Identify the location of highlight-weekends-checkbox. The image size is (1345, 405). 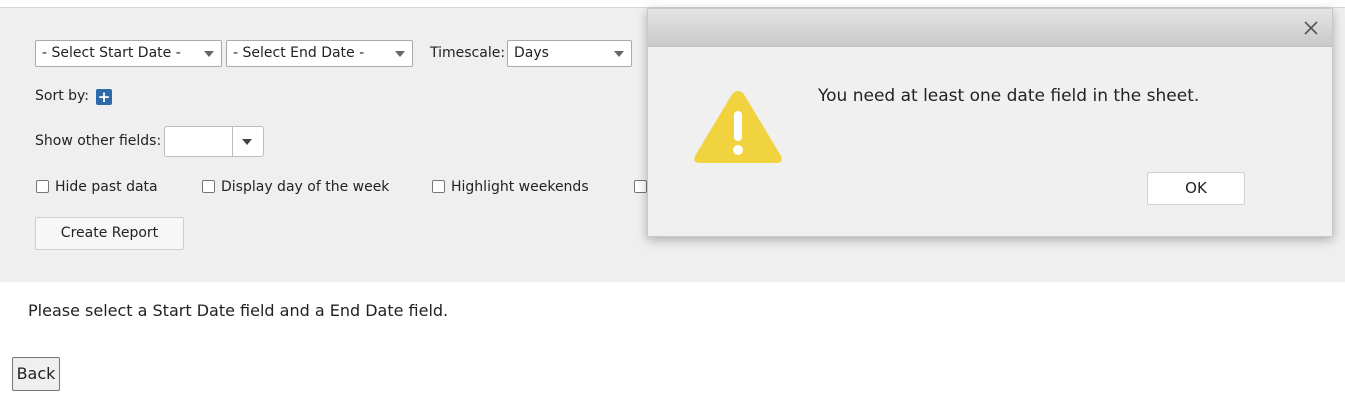
(438, 186).